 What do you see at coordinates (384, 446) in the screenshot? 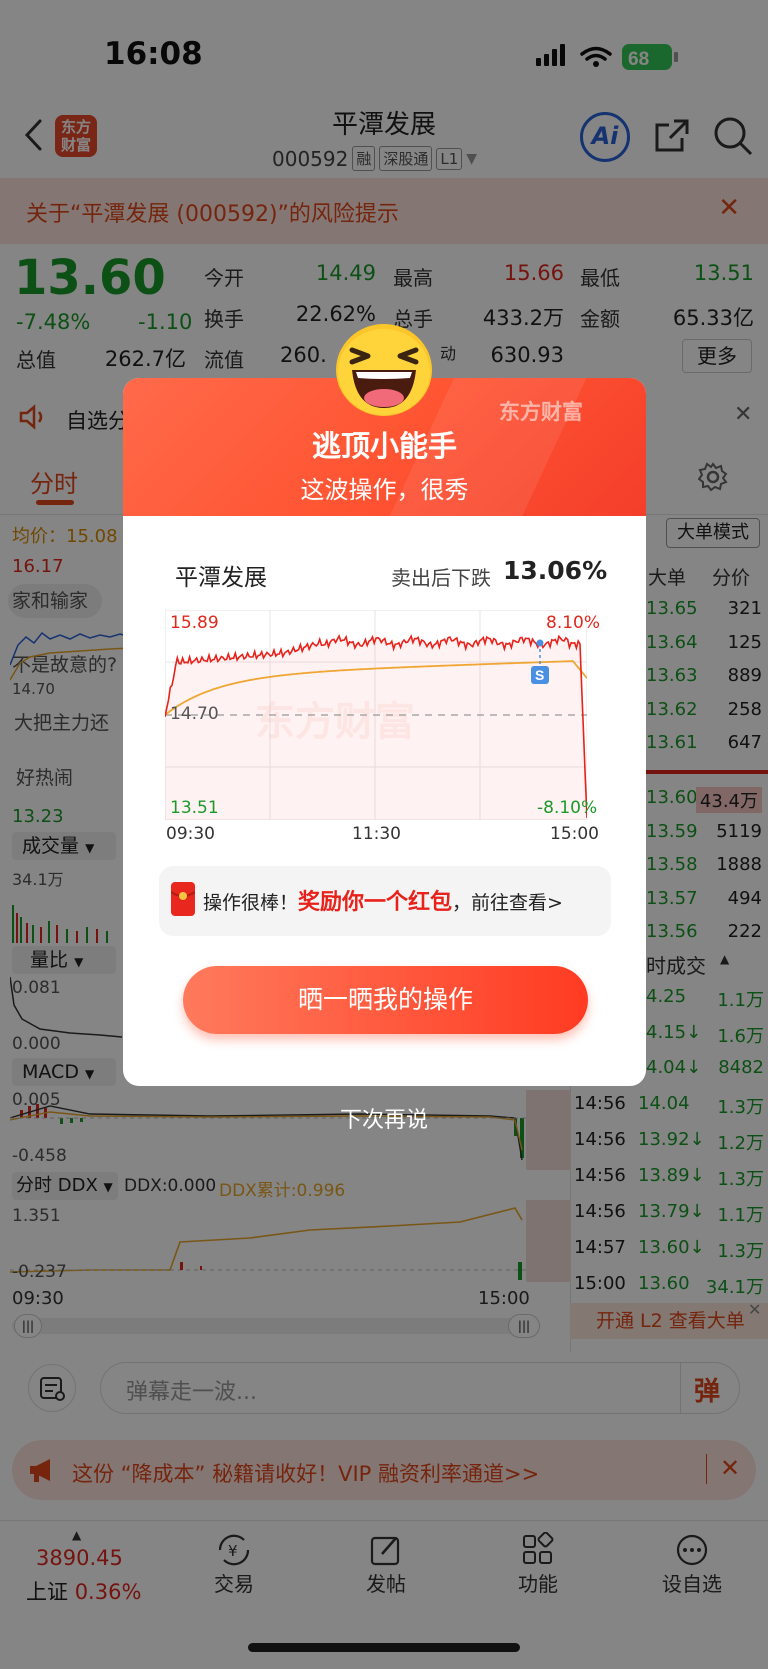
I see `modal-title: 逃顶小能手` at bounding box center [384, 446].